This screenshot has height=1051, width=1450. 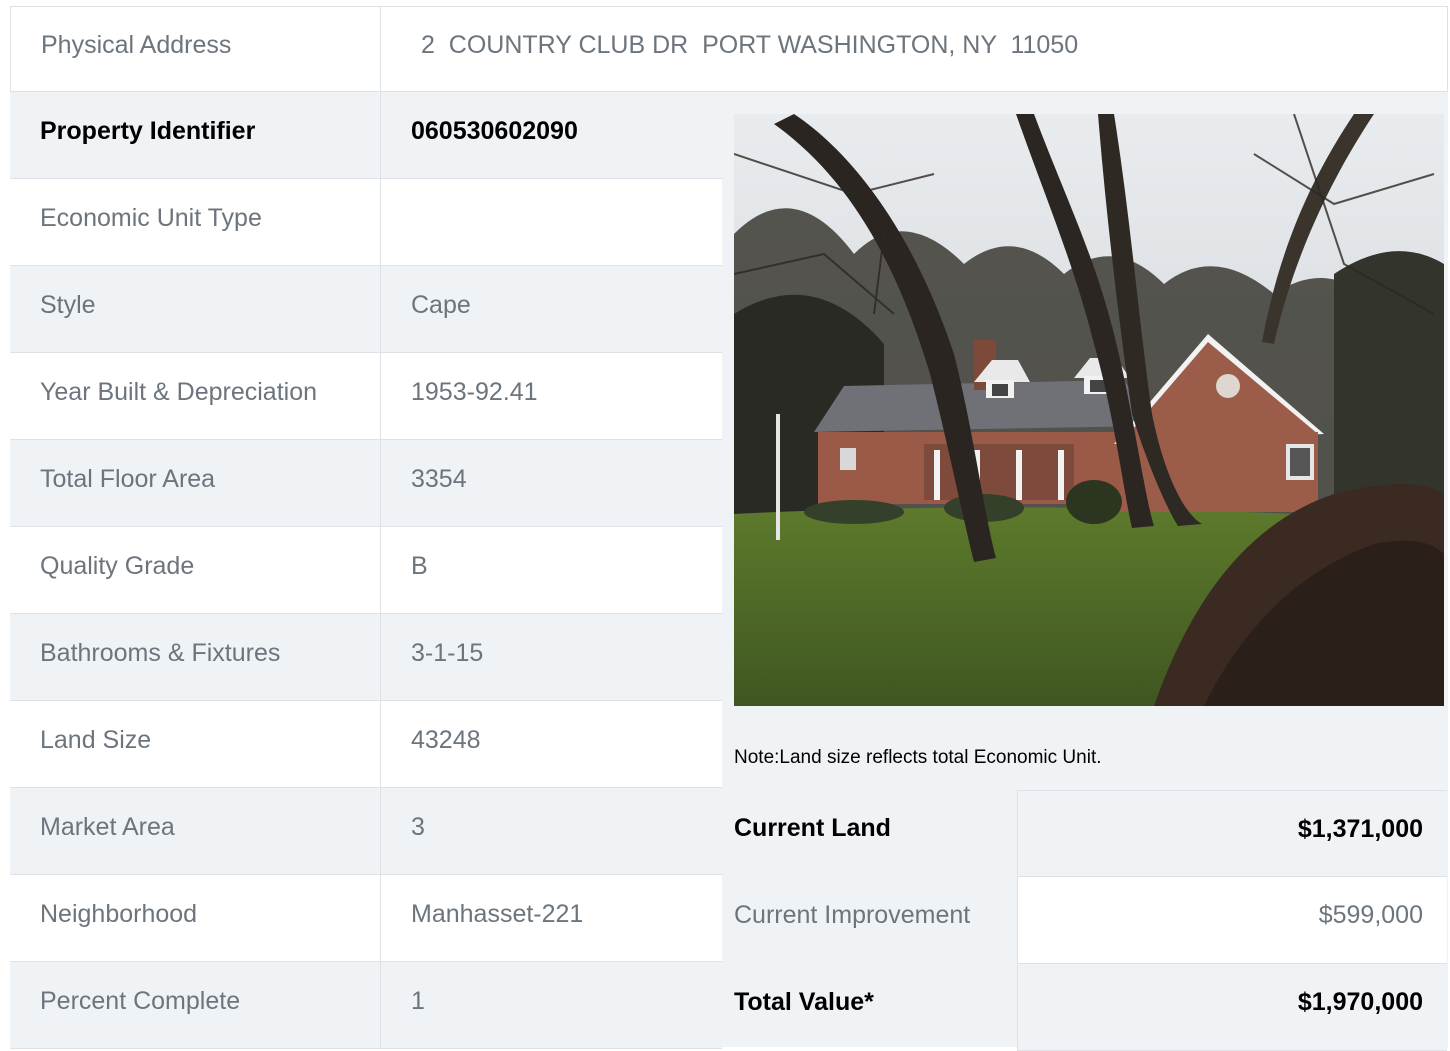 I want to click on neighborhood-value: Manhasset-221, so click(x=497, y=914).